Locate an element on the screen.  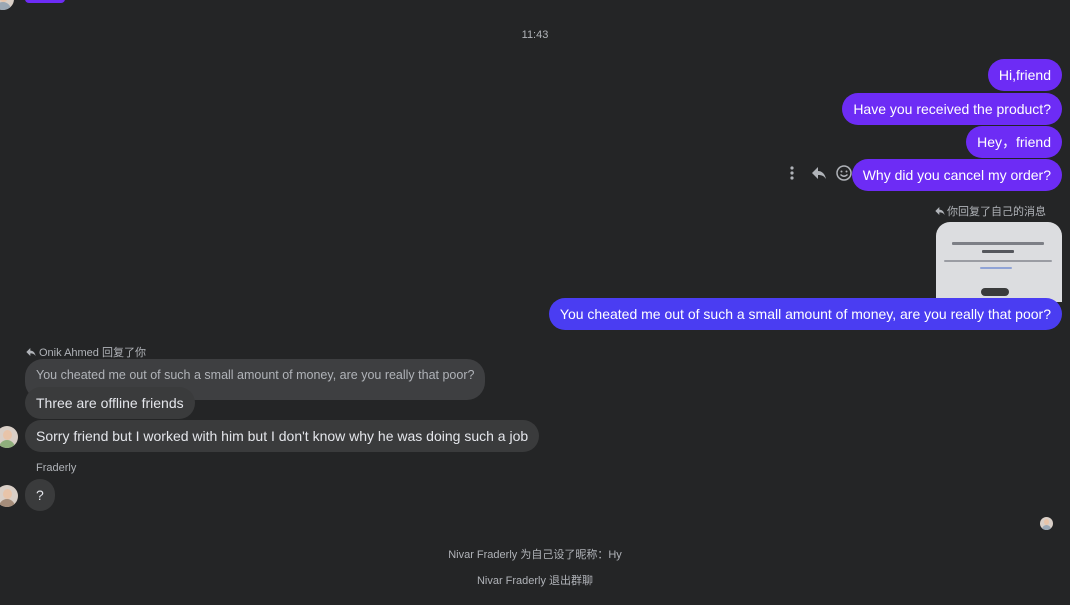
system-notice: Nivar Fraderly 为自己设了昵称：Hy is located at coordinates (535, 555).